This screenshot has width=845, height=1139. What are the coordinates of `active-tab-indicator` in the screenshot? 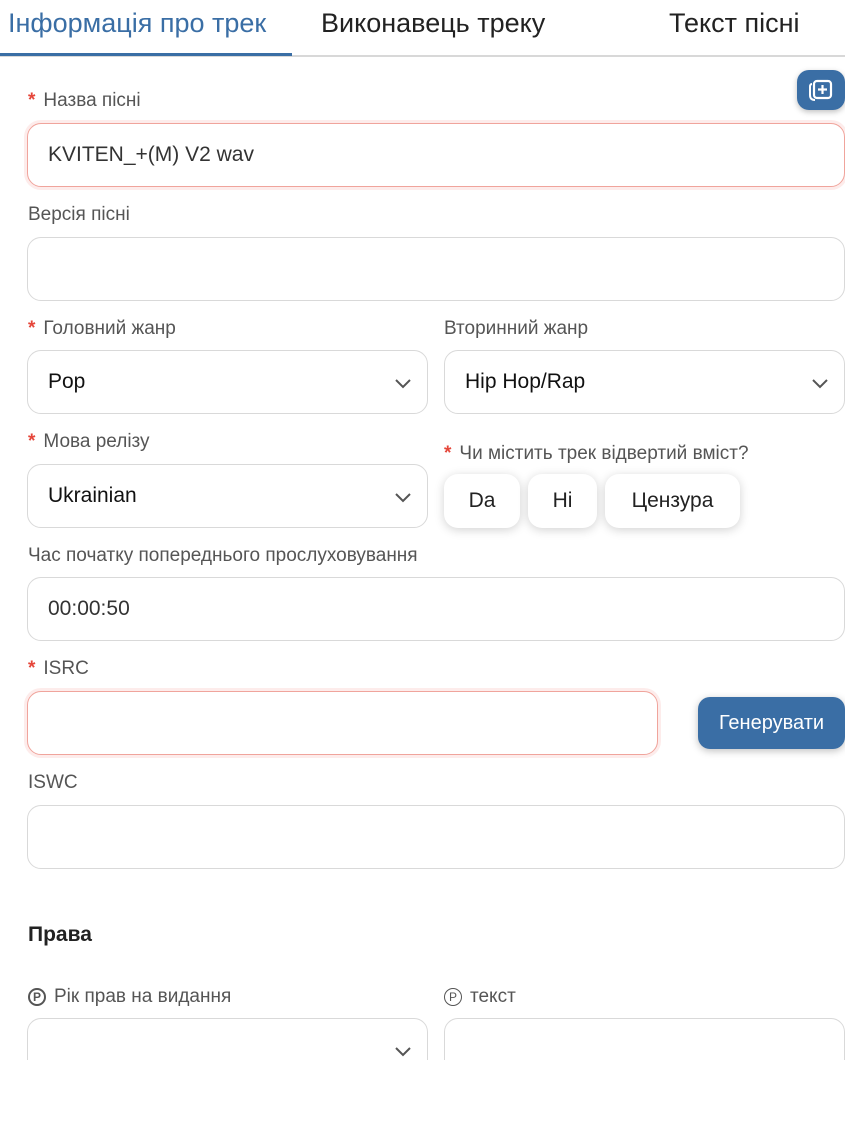 It's located at (146, 54).